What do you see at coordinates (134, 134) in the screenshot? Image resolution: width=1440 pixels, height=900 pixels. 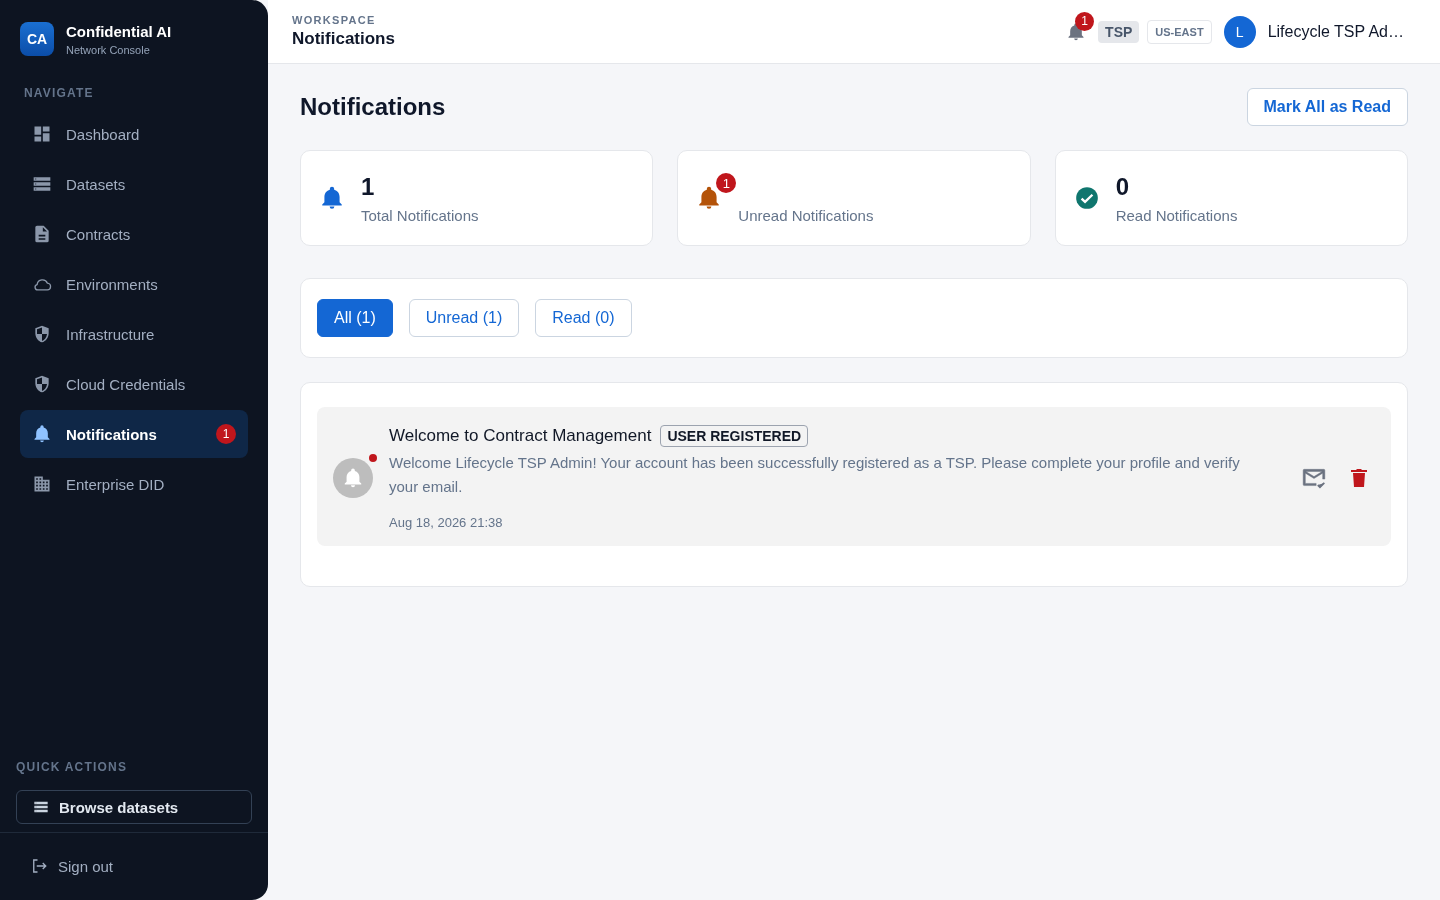 I see `nav-item: Dashboard` at bounding box center [134, 134].